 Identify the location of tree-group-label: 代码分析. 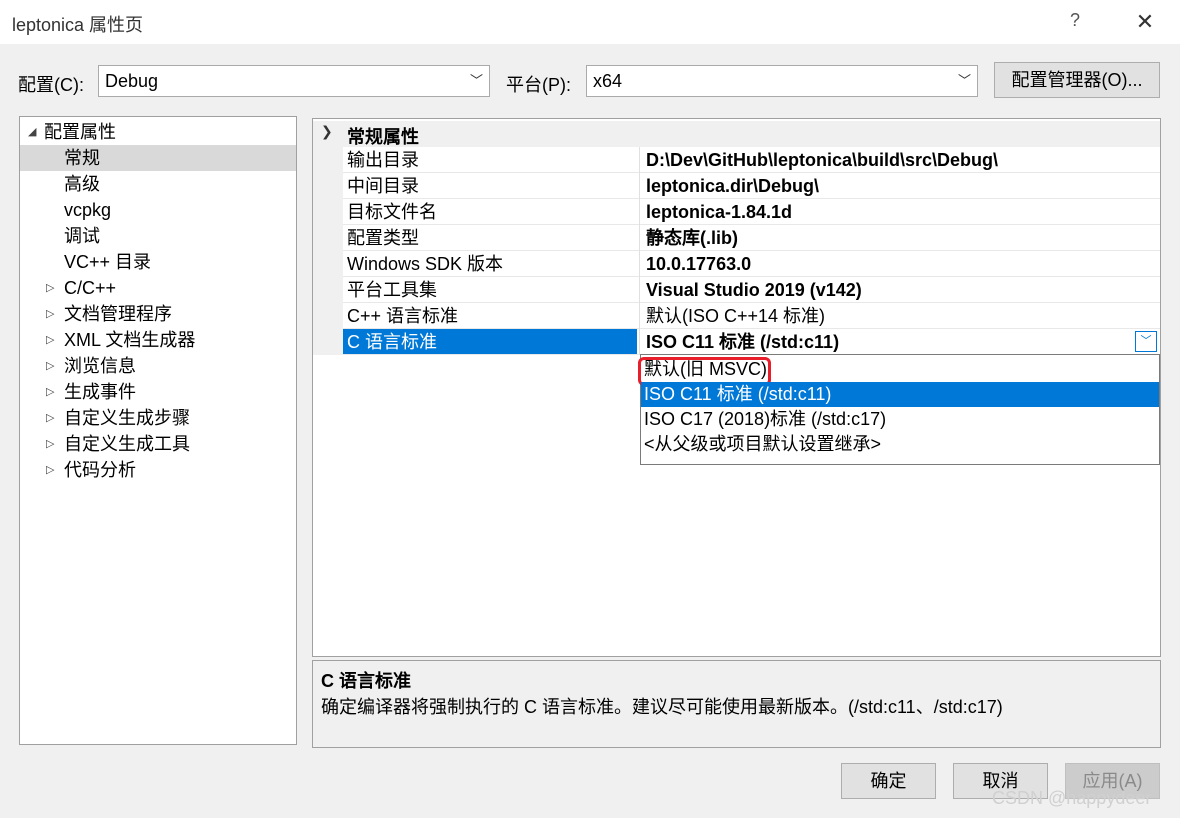
(100, 470).